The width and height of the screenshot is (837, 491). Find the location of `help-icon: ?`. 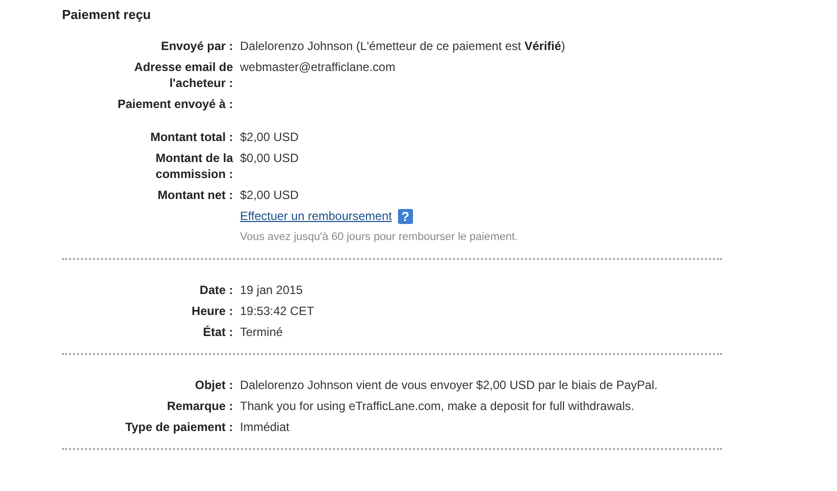

help-icon: ? is located at coordinates (405, 216).